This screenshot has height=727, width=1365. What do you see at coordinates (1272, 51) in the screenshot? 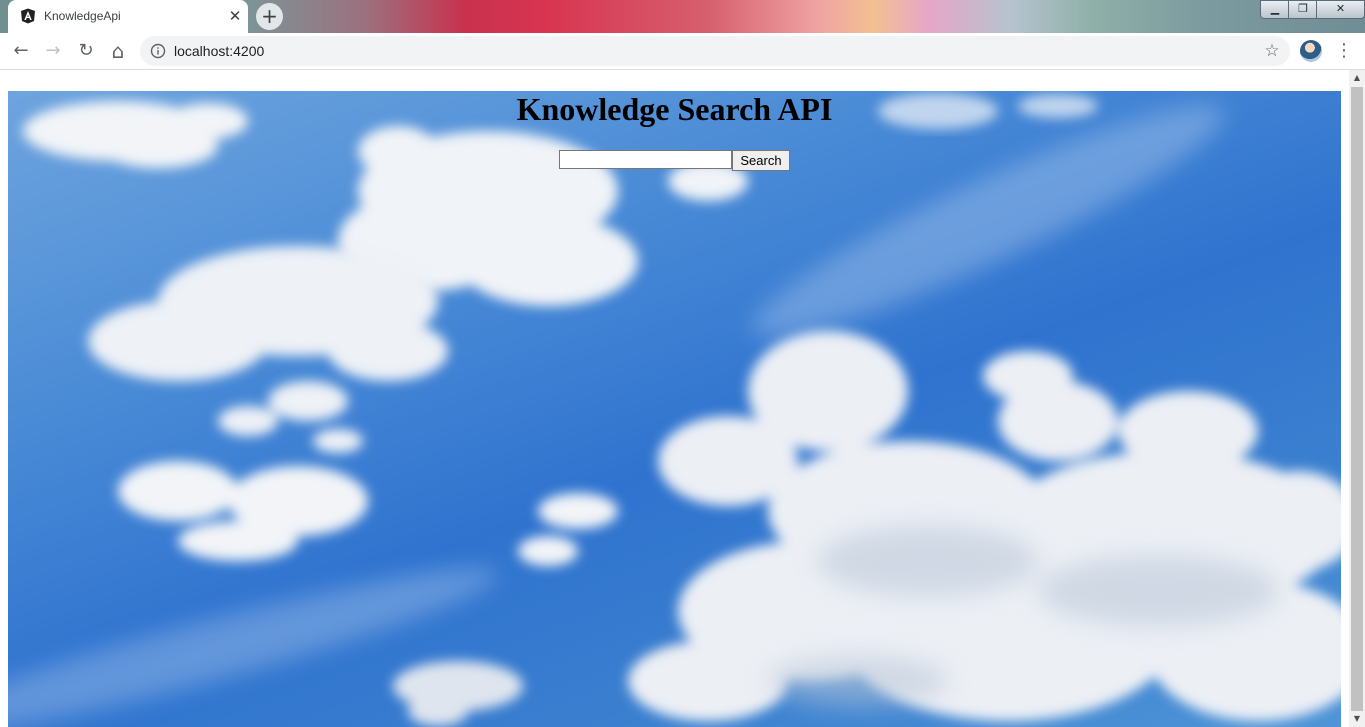
I see `bookmark-star-icon: ☆` at bounding box center [1272, 51].